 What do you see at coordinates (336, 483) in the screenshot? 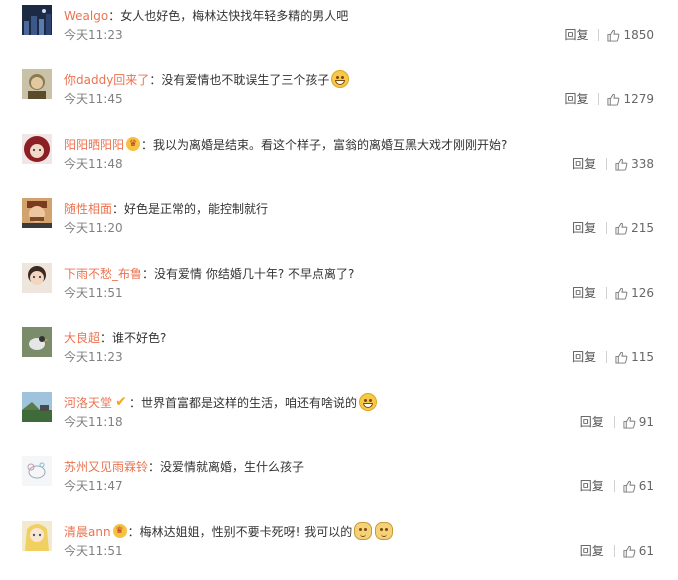
I see `comment-item: 苏州又见雨霖铃：没爱情就离婚，生什么孩子今天11:47 回复 61` at bounding box center [336, 483].